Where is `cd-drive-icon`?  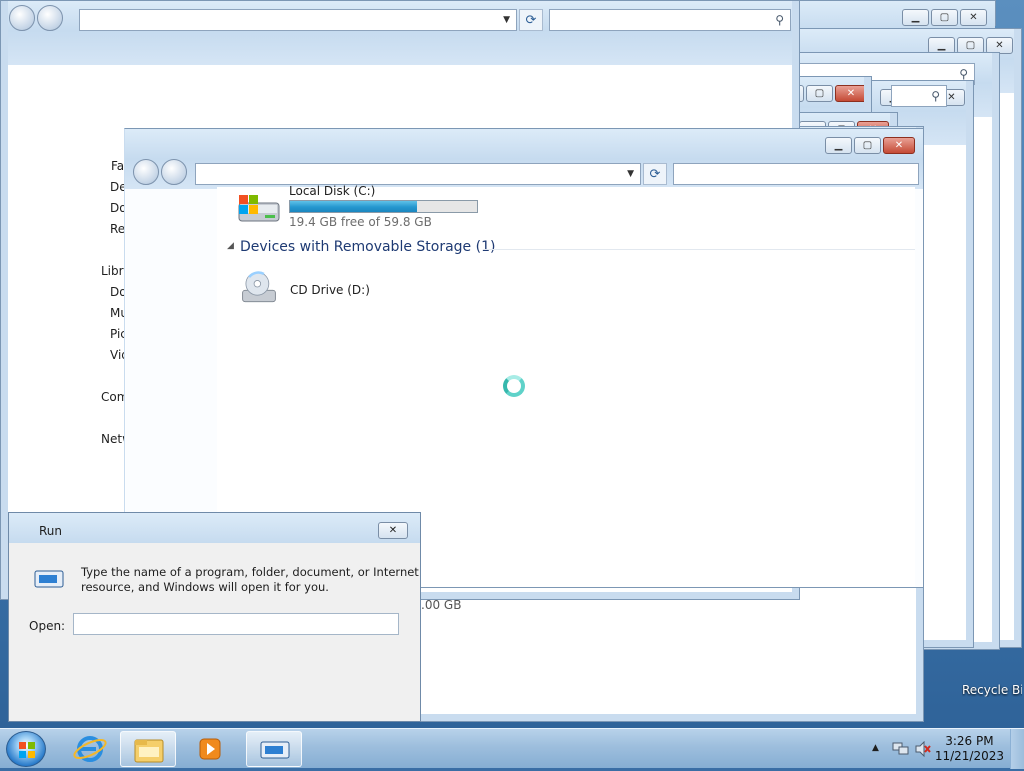
cd-drive-icon is located at coordinates (259, 287).